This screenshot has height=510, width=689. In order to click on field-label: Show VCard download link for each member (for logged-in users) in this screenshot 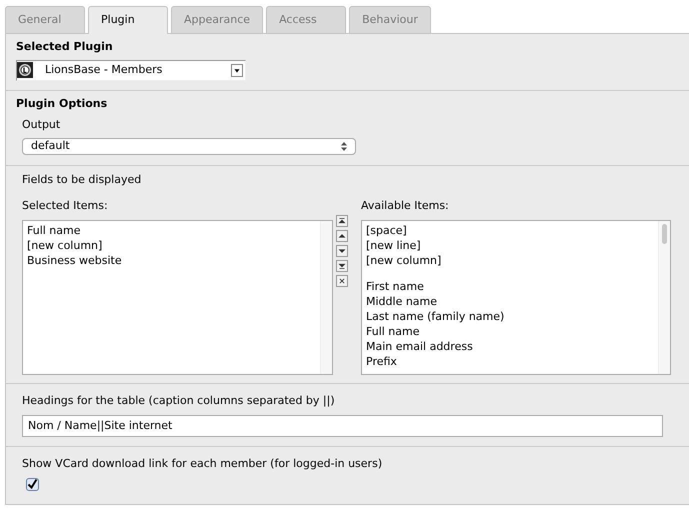, I will do `click(203, 464)`.